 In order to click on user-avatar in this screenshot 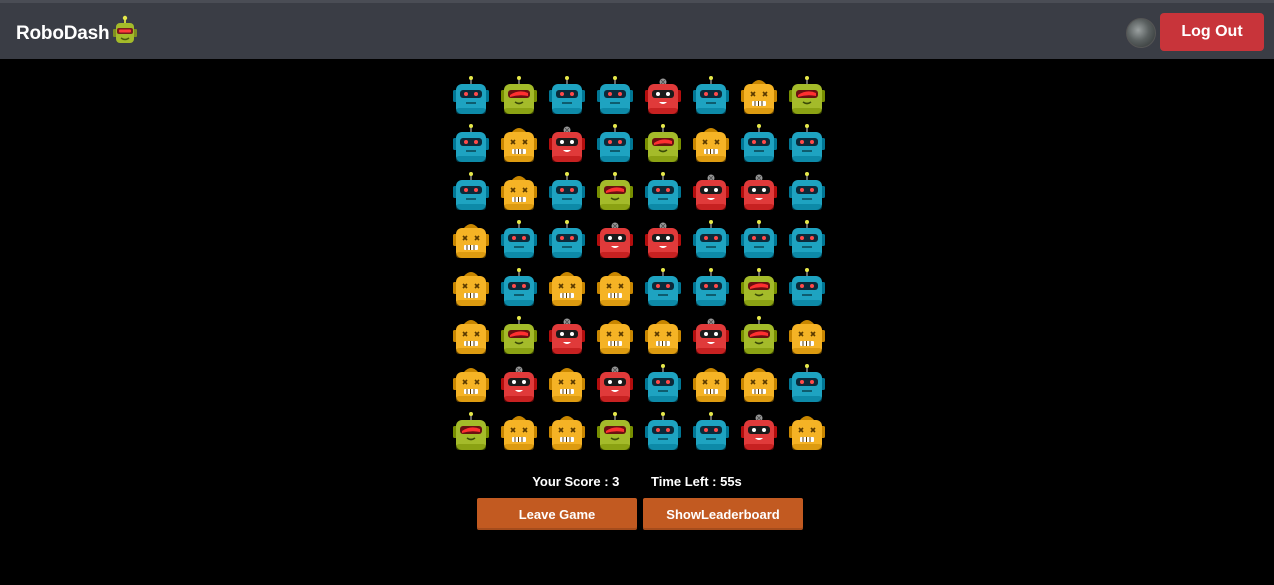, I will do `click(1141, 33)`.